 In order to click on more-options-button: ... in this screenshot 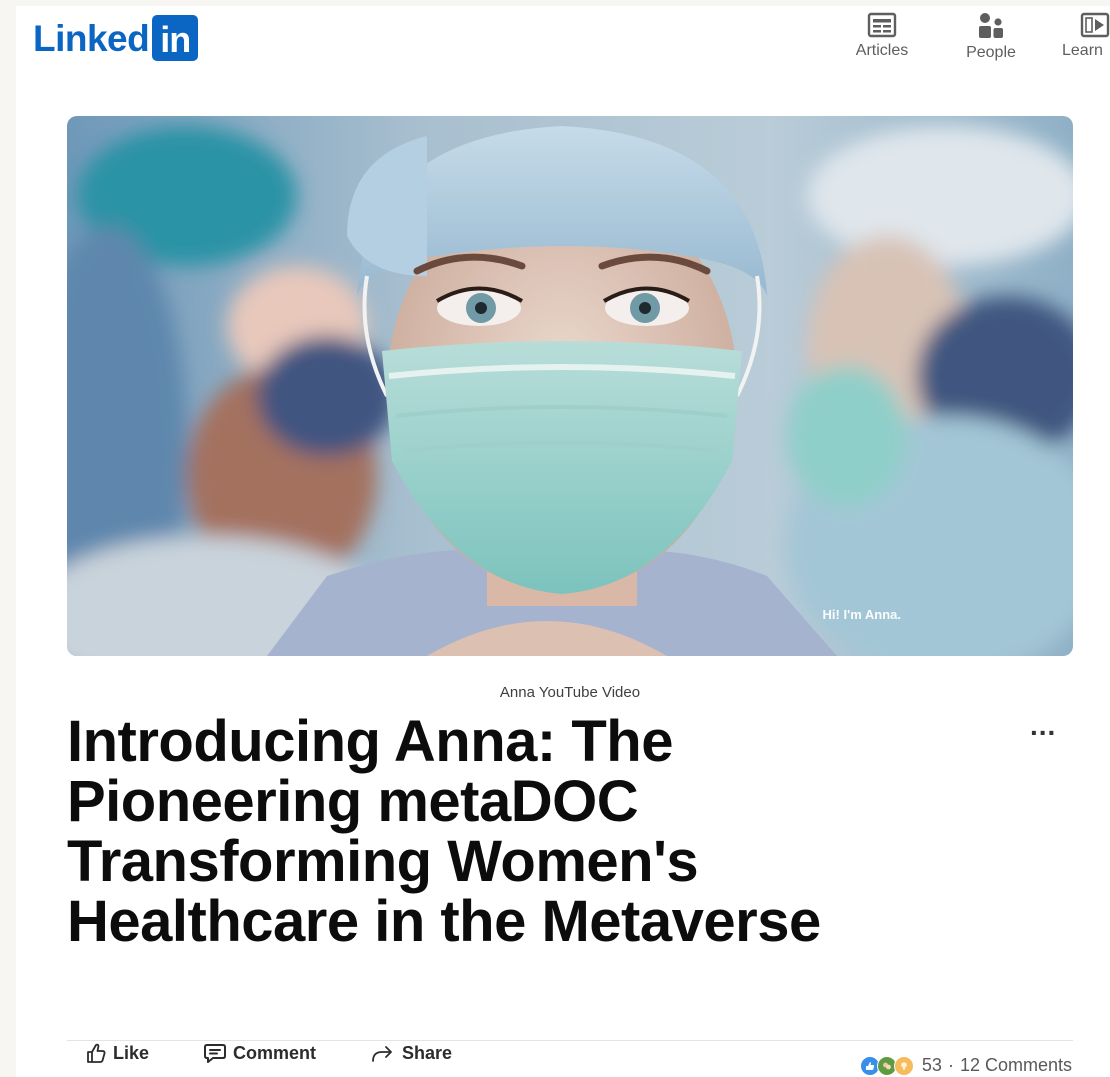, I will do `click(1043, 726)`.